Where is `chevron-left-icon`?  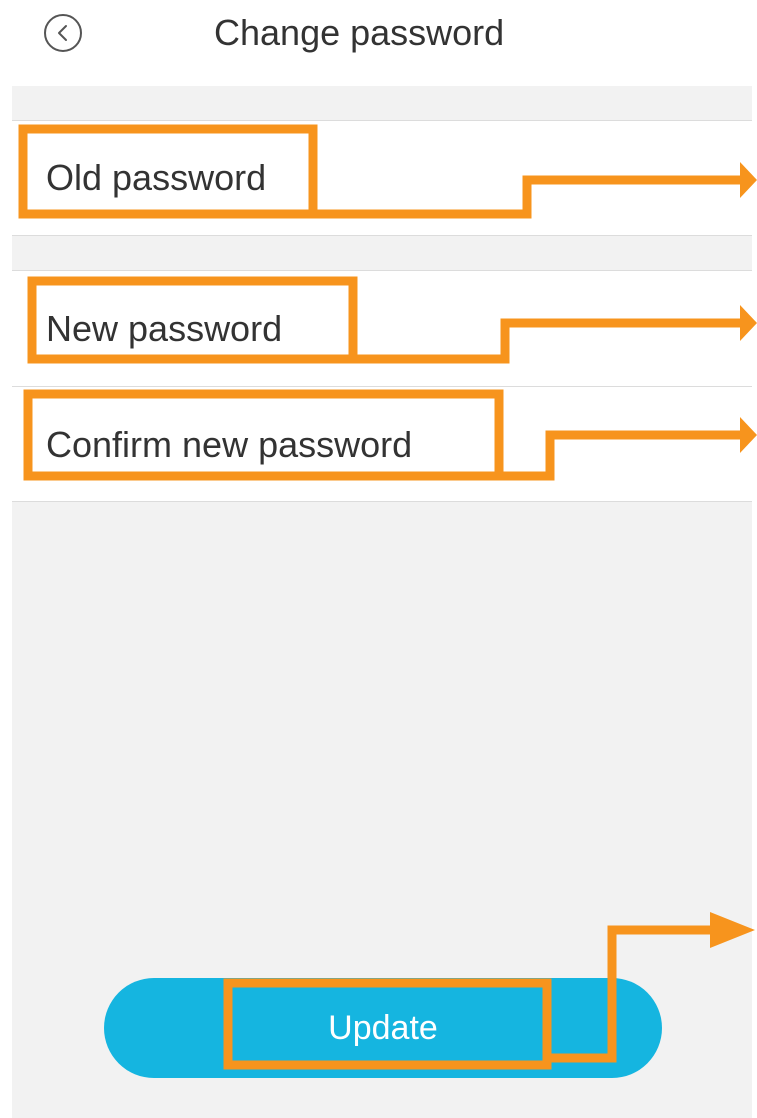
chevron-left-icon is located at coordinates (62, 33).